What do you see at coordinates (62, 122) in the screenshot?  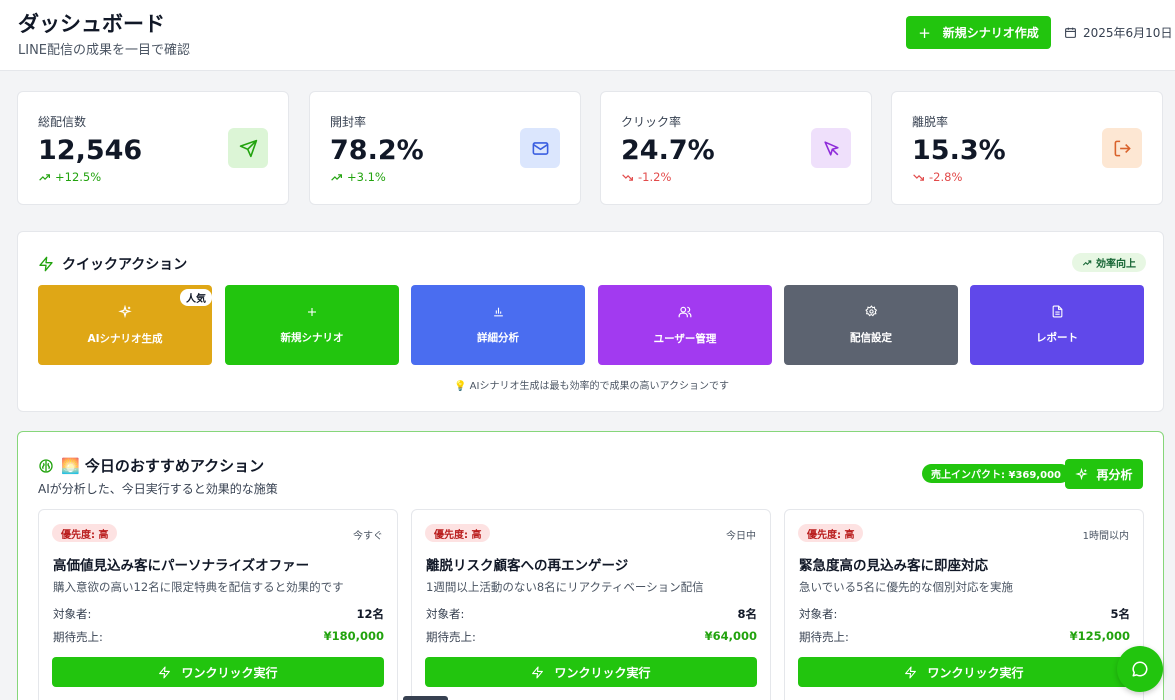 I see `stat-label: 総配信数` at bounding box center [62, 122].